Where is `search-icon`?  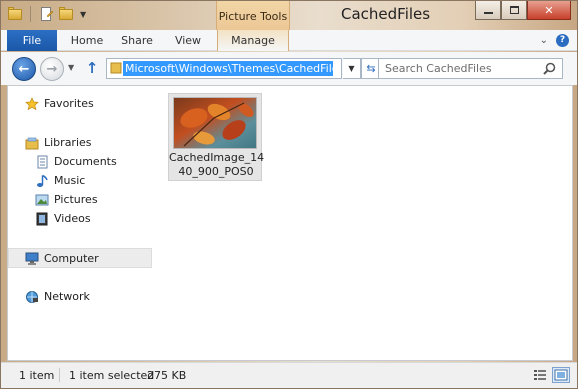 search-icon is located at coordinates (549, 68).